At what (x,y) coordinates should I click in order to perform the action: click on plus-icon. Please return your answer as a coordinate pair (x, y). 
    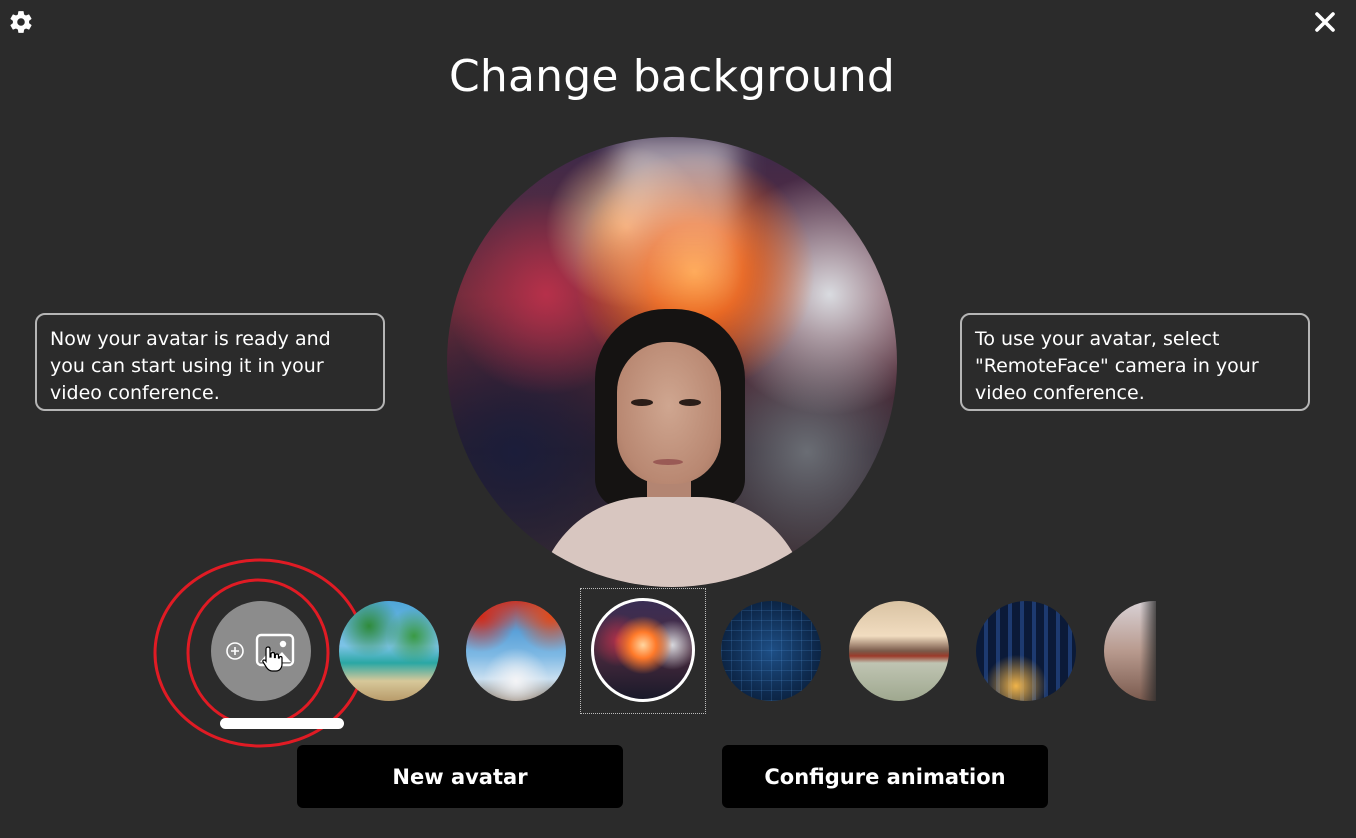
    Looking at the image, I should click on (235, 651).